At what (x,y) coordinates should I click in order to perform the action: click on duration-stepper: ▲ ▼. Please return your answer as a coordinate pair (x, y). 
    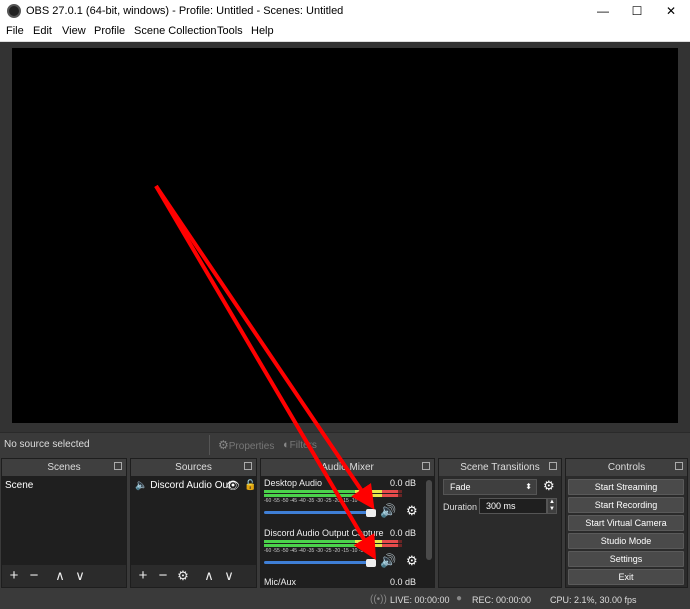
    Looking at the image, I should click on (552, 506).